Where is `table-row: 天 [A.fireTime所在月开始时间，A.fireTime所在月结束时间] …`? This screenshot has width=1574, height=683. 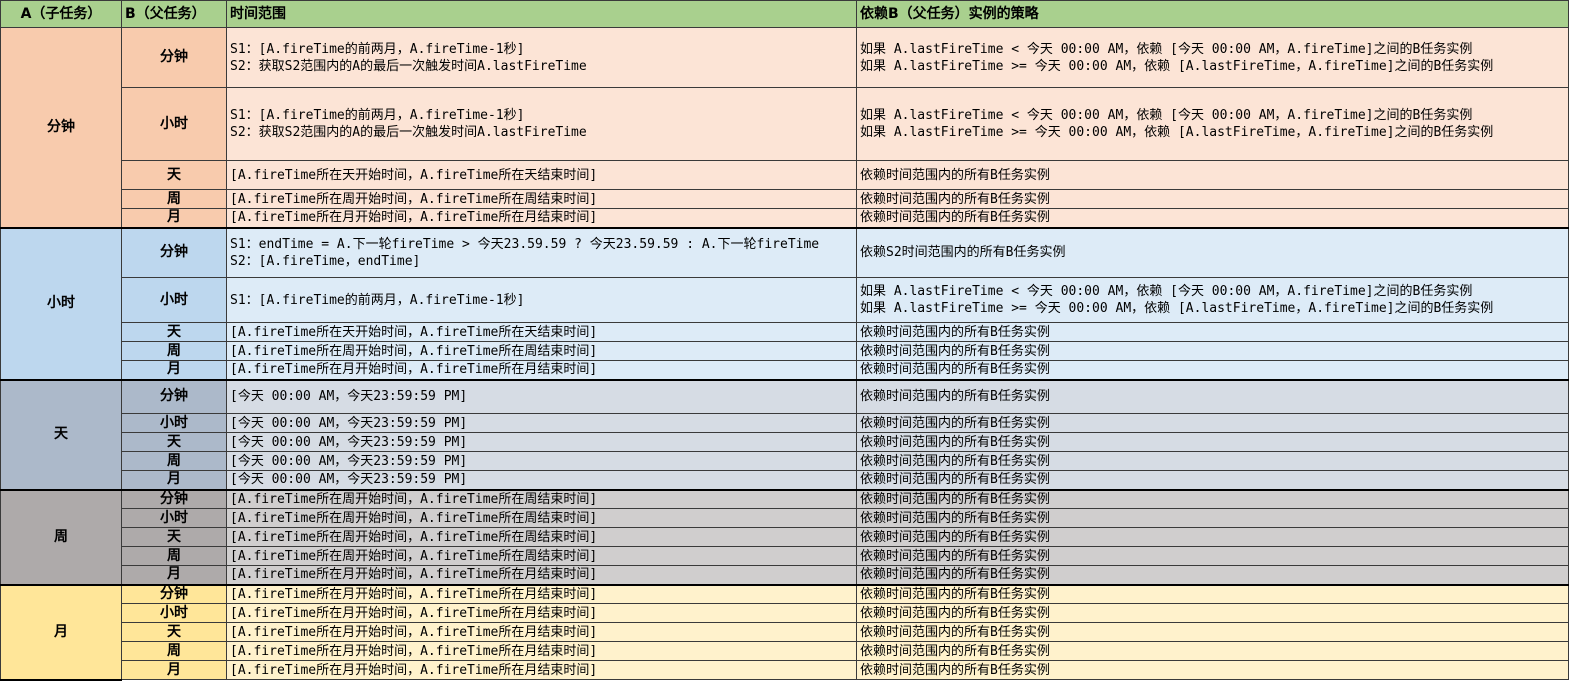 table-row: 天 [A.fireTime所在月开始时间，A.fireTime所在月结束时间] … is located at coordinates (785, 632).